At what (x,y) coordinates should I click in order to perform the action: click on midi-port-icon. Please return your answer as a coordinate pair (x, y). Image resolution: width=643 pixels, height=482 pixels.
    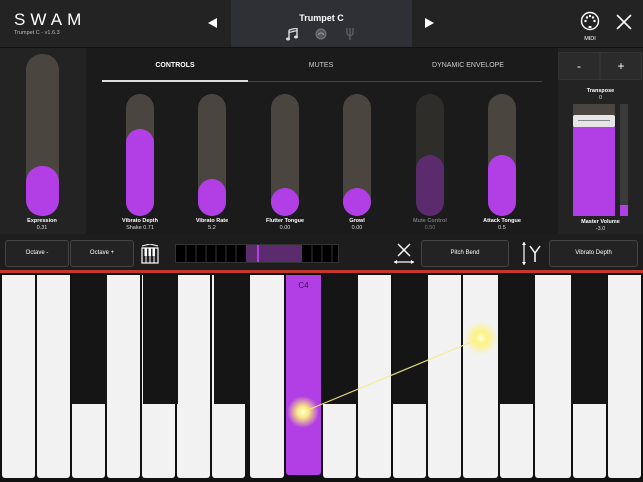
    Looking at the image, I should click on (590, 21).